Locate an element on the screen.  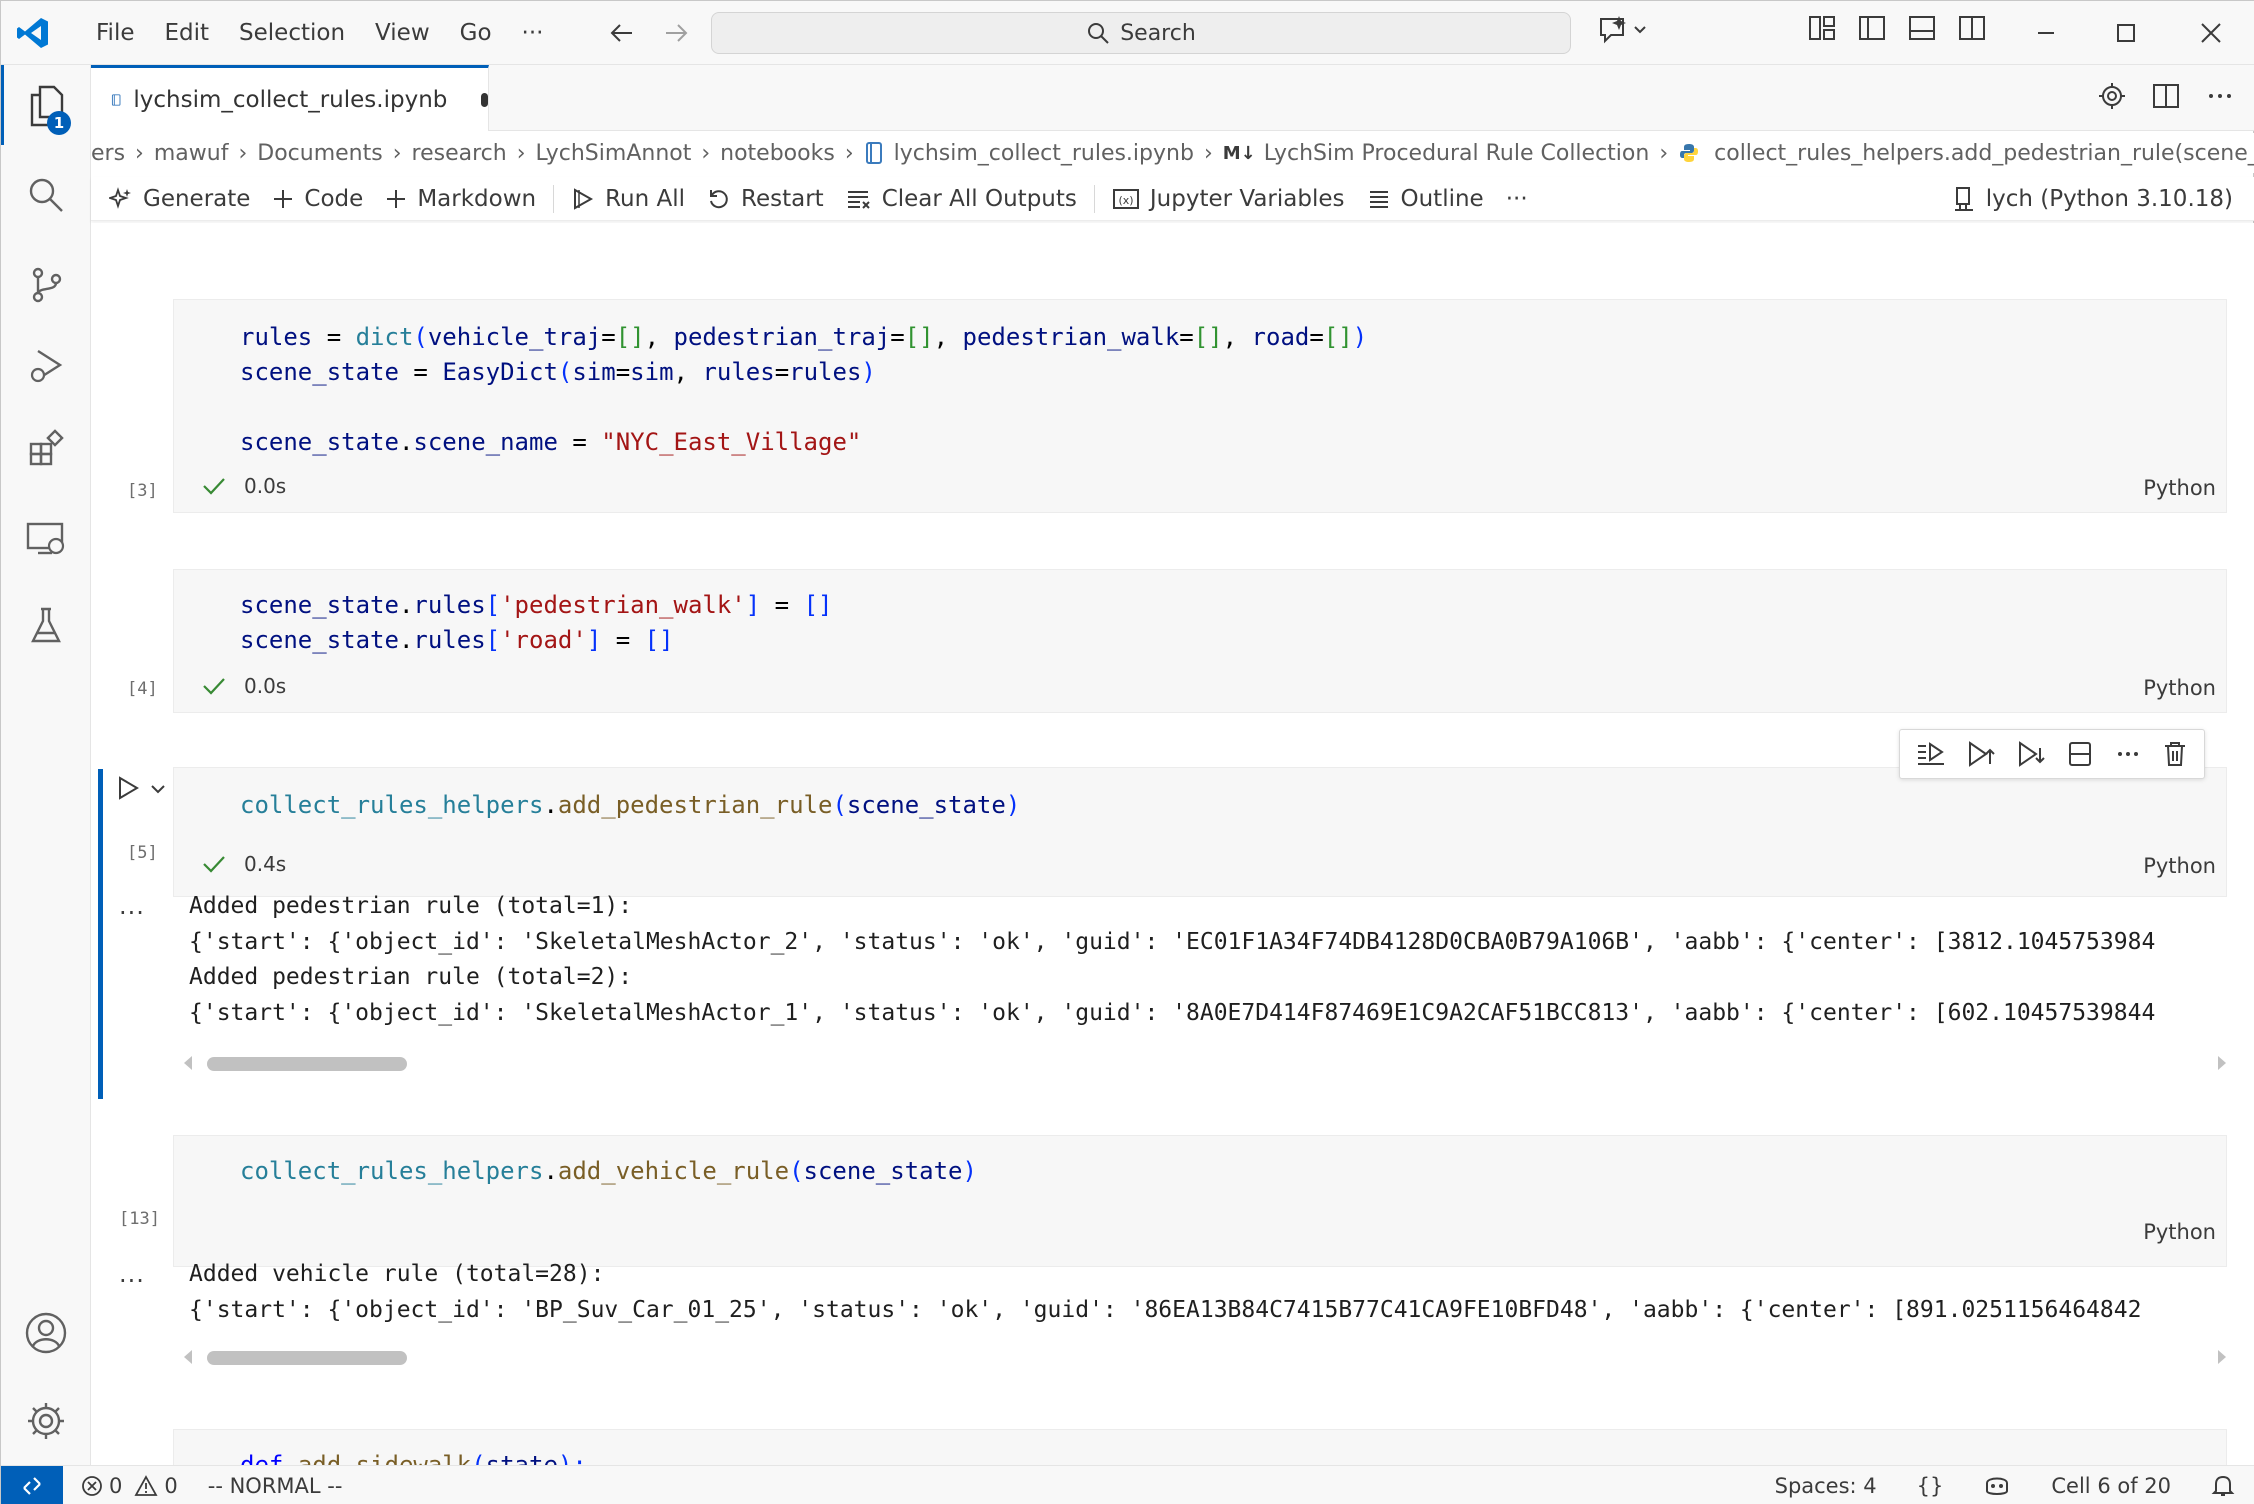
notifications-bell-icon is located at coordinates (2223, 1486).